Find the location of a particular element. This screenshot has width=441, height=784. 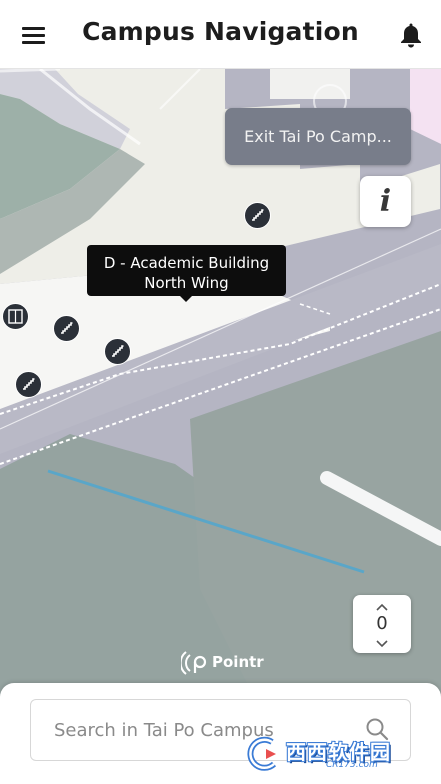

site-watermark: 西西软件园 CR173.com is located at coordinates (335, 754).